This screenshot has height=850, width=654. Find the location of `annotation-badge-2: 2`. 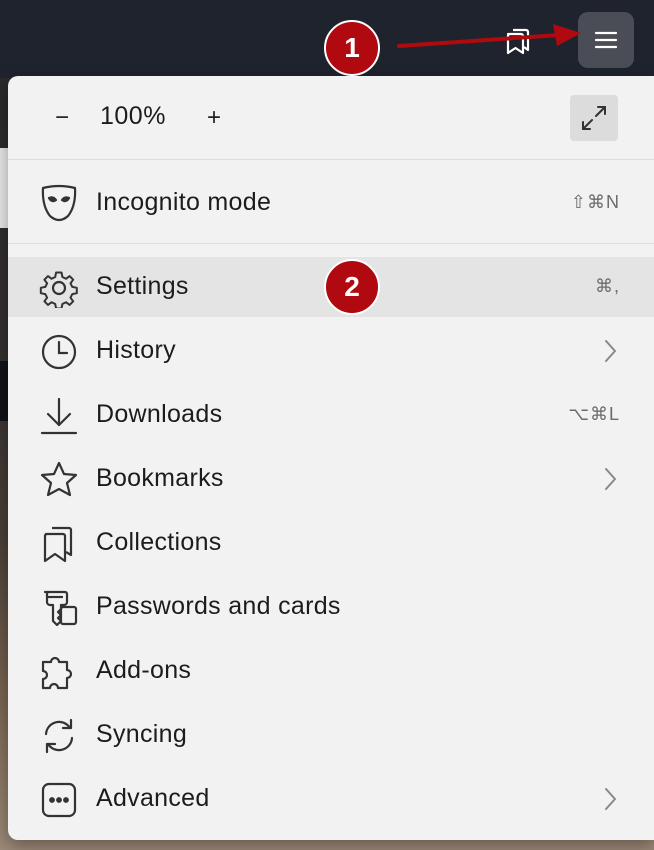

annotation-badge-2: 2 is located at coordinates (352, 287).